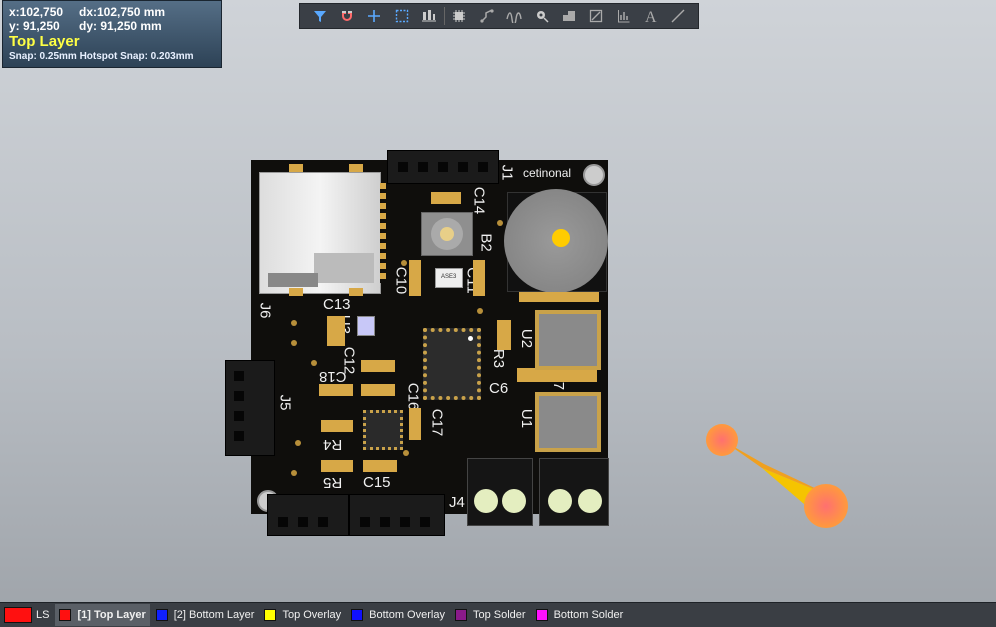  Describe the element at coordinates (383, 430) in the screenshot. I see `qfn-chip` at that location.